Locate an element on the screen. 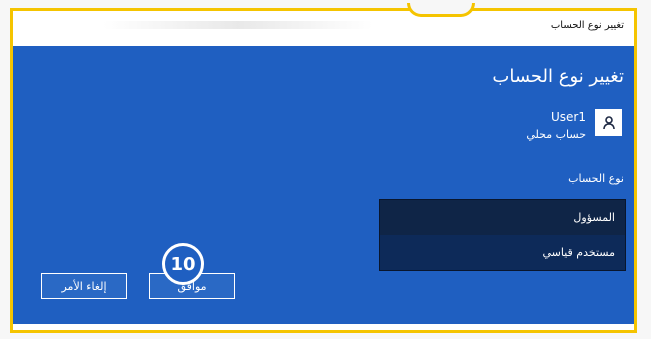 Image resolution: width=651 pixels, height=339 pixels. page-title: تغيير نوع الحساب is located at coordinates (558, 76).